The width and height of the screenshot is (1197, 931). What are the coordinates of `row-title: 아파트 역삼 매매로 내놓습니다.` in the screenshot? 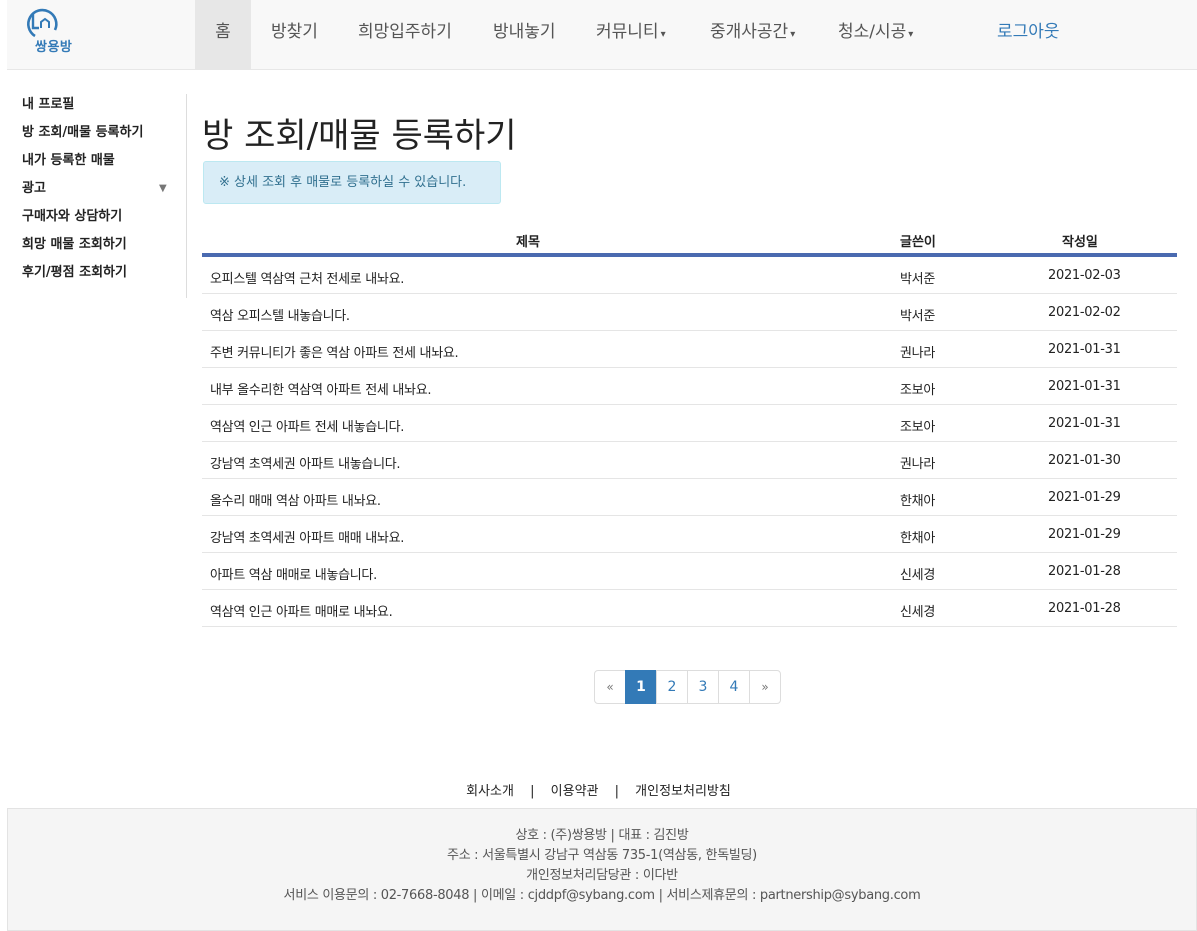 It's located at (293, 575).